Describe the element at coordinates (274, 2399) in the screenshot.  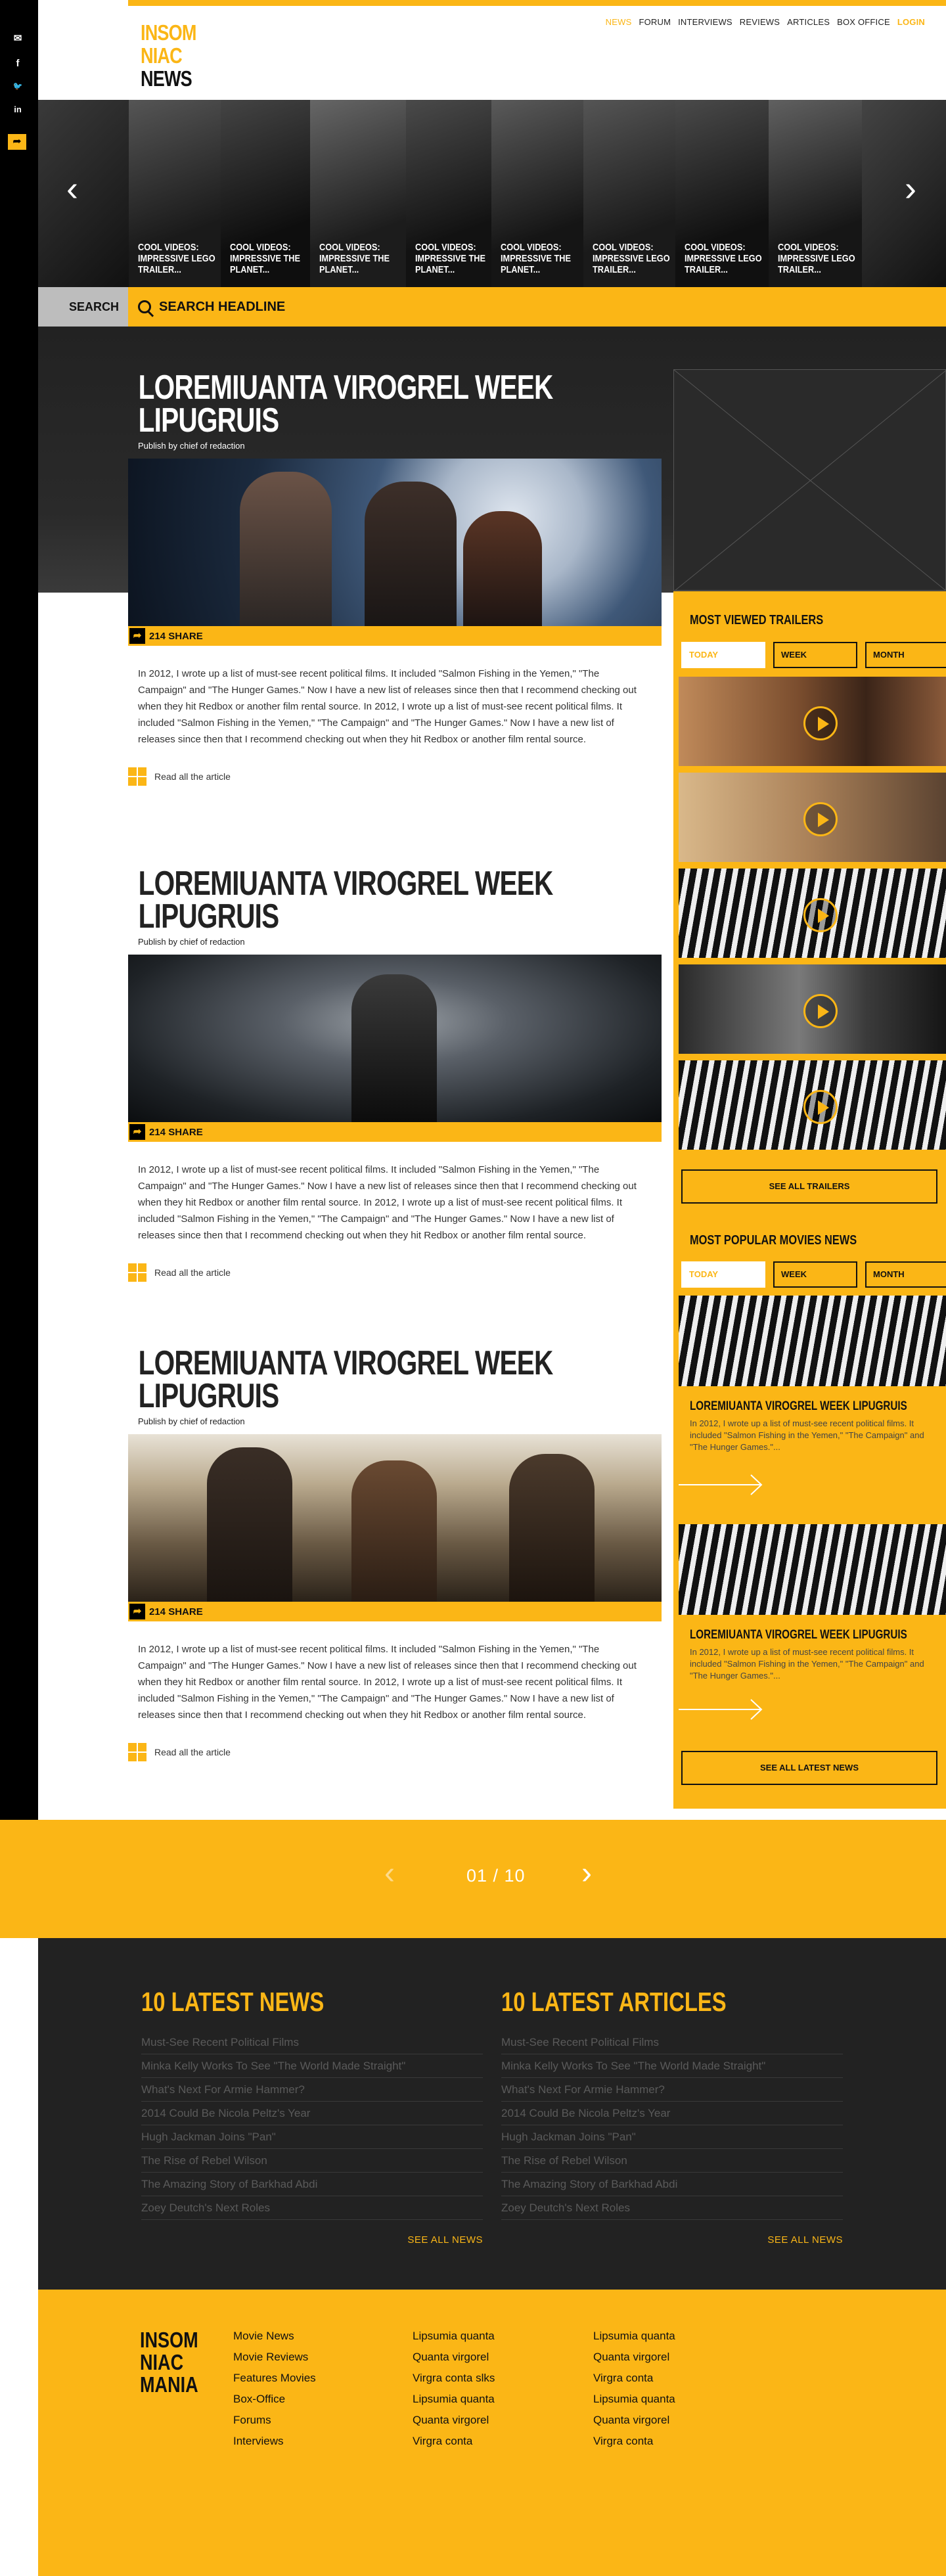
I see `footer-link: Box-Office` at that location.